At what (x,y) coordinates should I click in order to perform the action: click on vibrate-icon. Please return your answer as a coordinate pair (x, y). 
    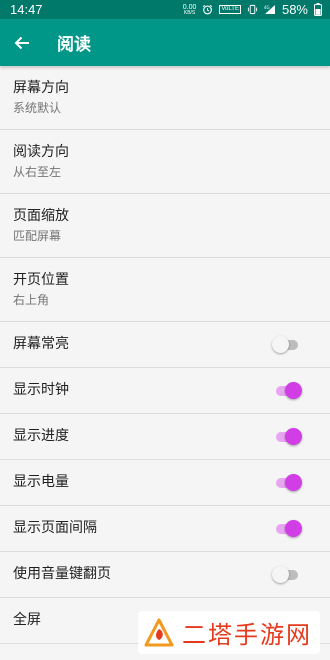
    Looking at the image, I should click on (252, 9).